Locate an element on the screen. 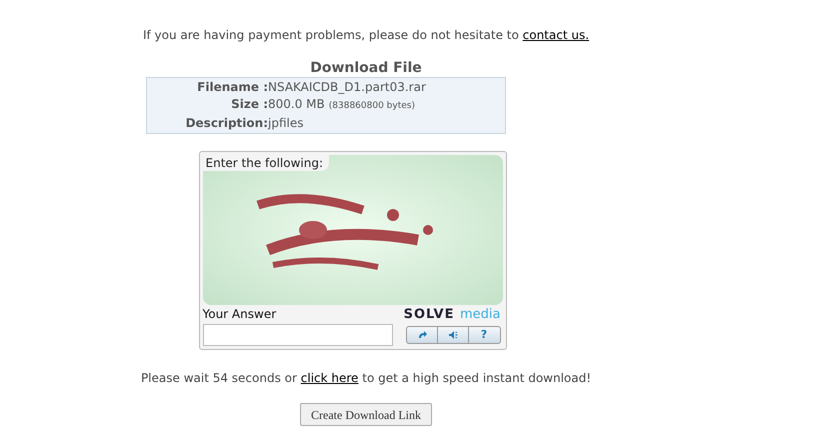 Image resolution: width=816 pixels, height=431 pixels. click-here-link: click here is located at coordinates (329, 378).